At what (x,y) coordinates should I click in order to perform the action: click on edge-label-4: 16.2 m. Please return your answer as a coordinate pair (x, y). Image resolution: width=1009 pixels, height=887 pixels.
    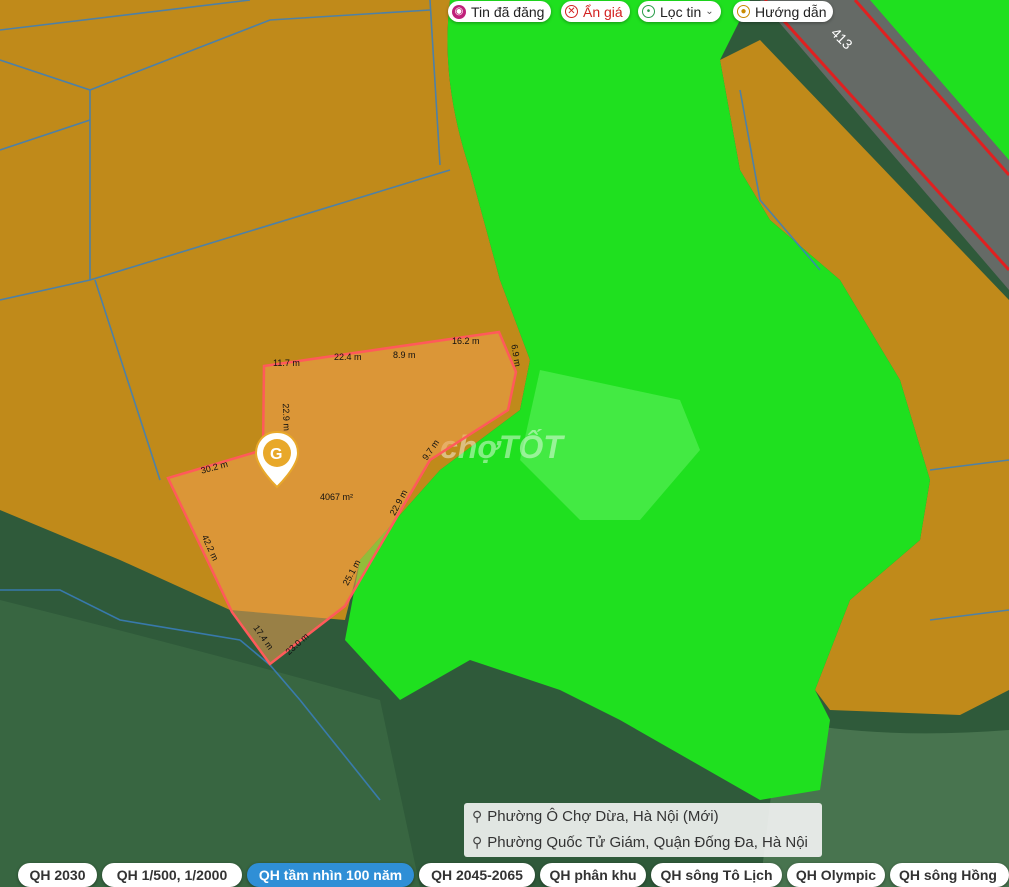
    Looking at the image, I should click on (466, 341).